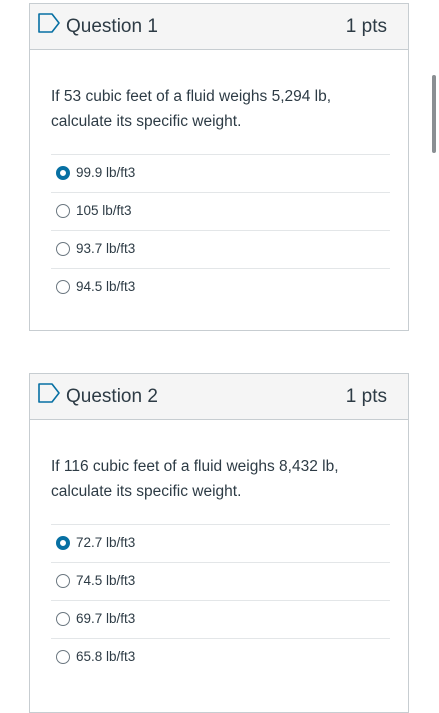  What do you see at coordinates (434, 114) in the screenshot?
I see `scrollbar` at bounding box center [434, 114].